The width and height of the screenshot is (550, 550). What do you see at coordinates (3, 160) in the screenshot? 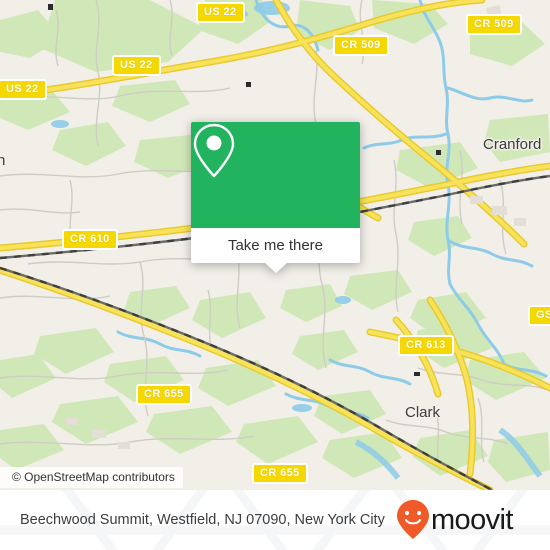
I see `place-label-clipped: n` at bounding box center [3, 160].